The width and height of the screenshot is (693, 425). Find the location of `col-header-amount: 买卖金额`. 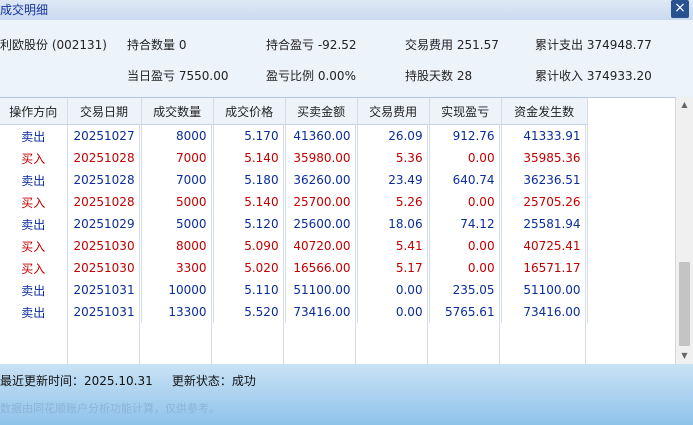

col-header-amount: 买卖金额 is located at coordinates (321, 111).